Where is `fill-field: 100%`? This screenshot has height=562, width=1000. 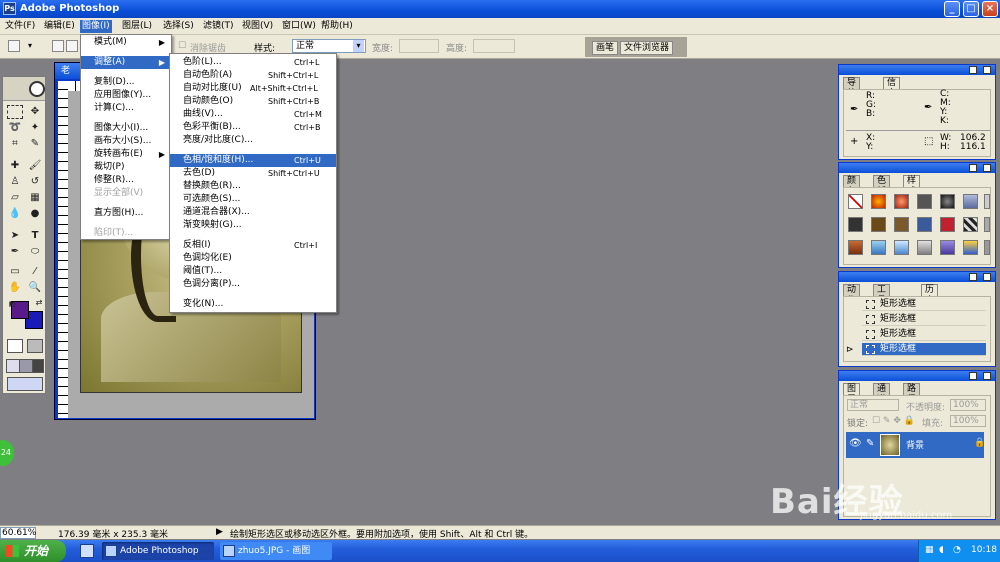 fill-field: 100% is located at coordinates (968, 421).